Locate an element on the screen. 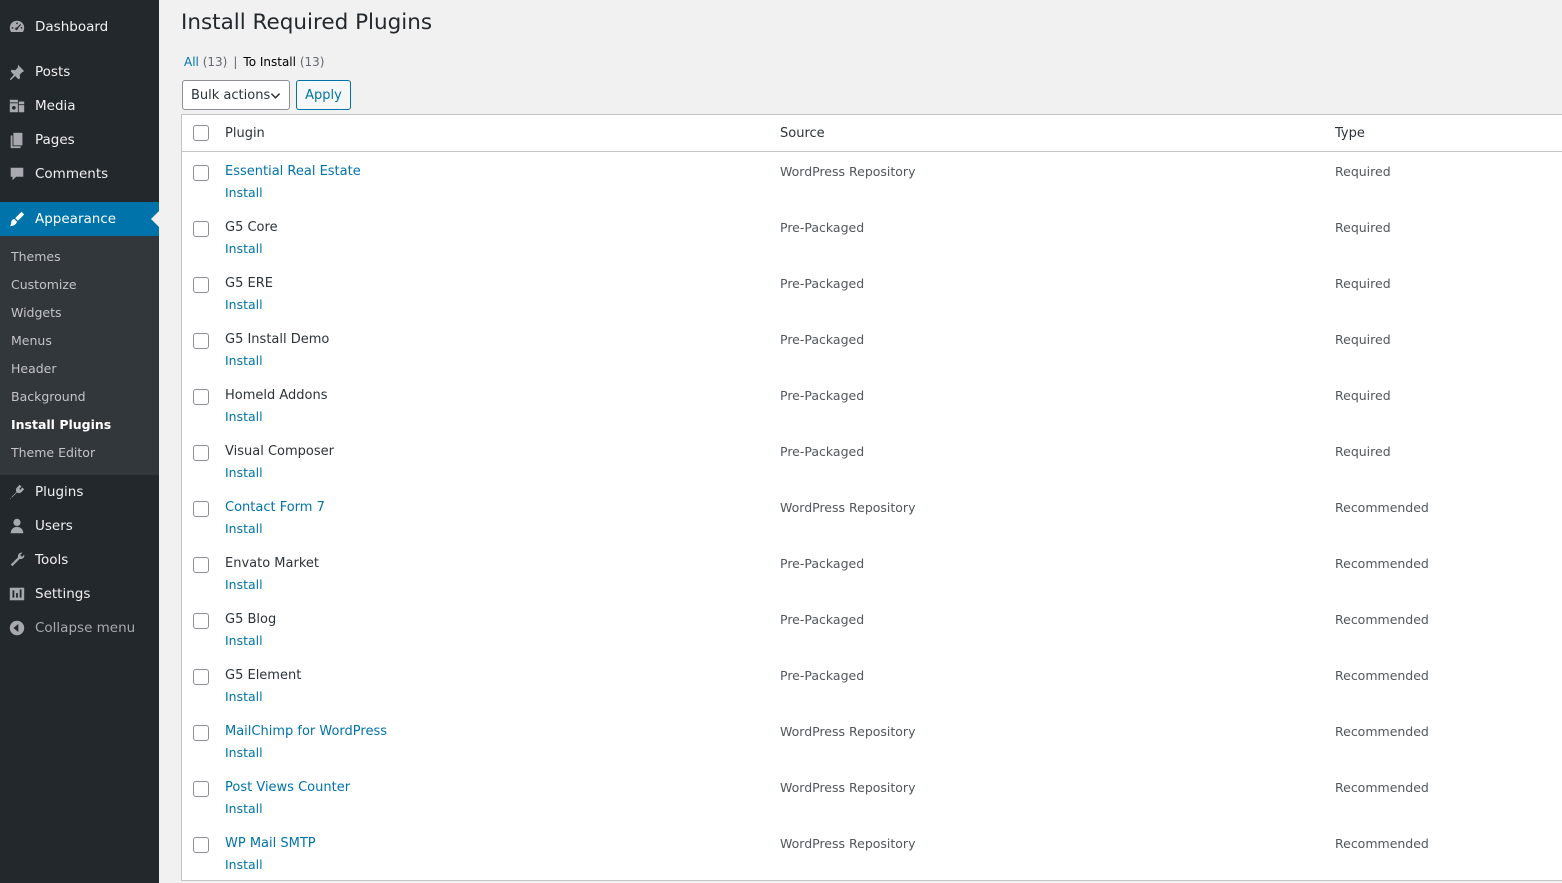  submenu-install-plugins: Install Plugins is located at coordinates (61, 425).